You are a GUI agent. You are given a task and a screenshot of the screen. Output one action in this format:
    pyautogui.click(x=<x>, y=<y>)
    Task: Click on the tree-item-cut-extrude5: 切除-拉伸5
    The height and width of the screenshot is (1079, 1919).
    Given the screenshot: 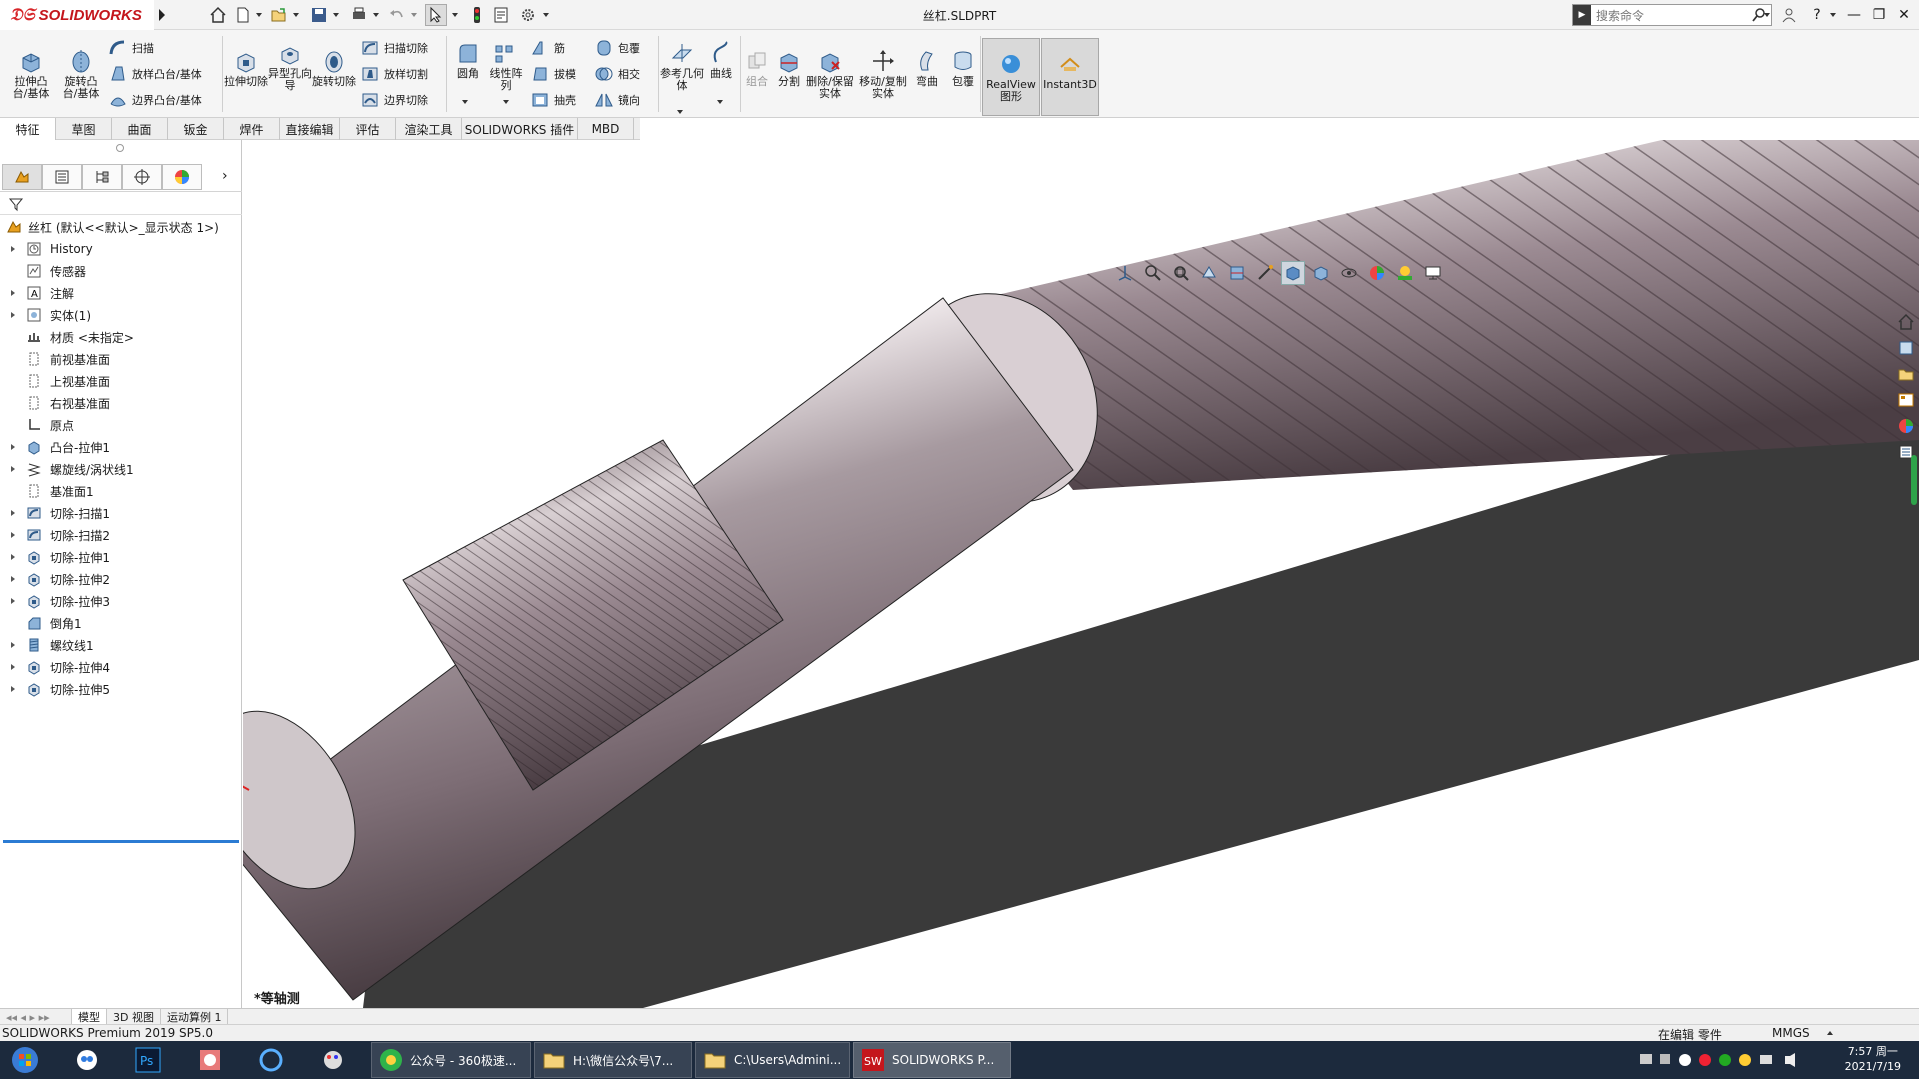 What is the action you would take?
    pyautogui.click(x=121, y=689)
    